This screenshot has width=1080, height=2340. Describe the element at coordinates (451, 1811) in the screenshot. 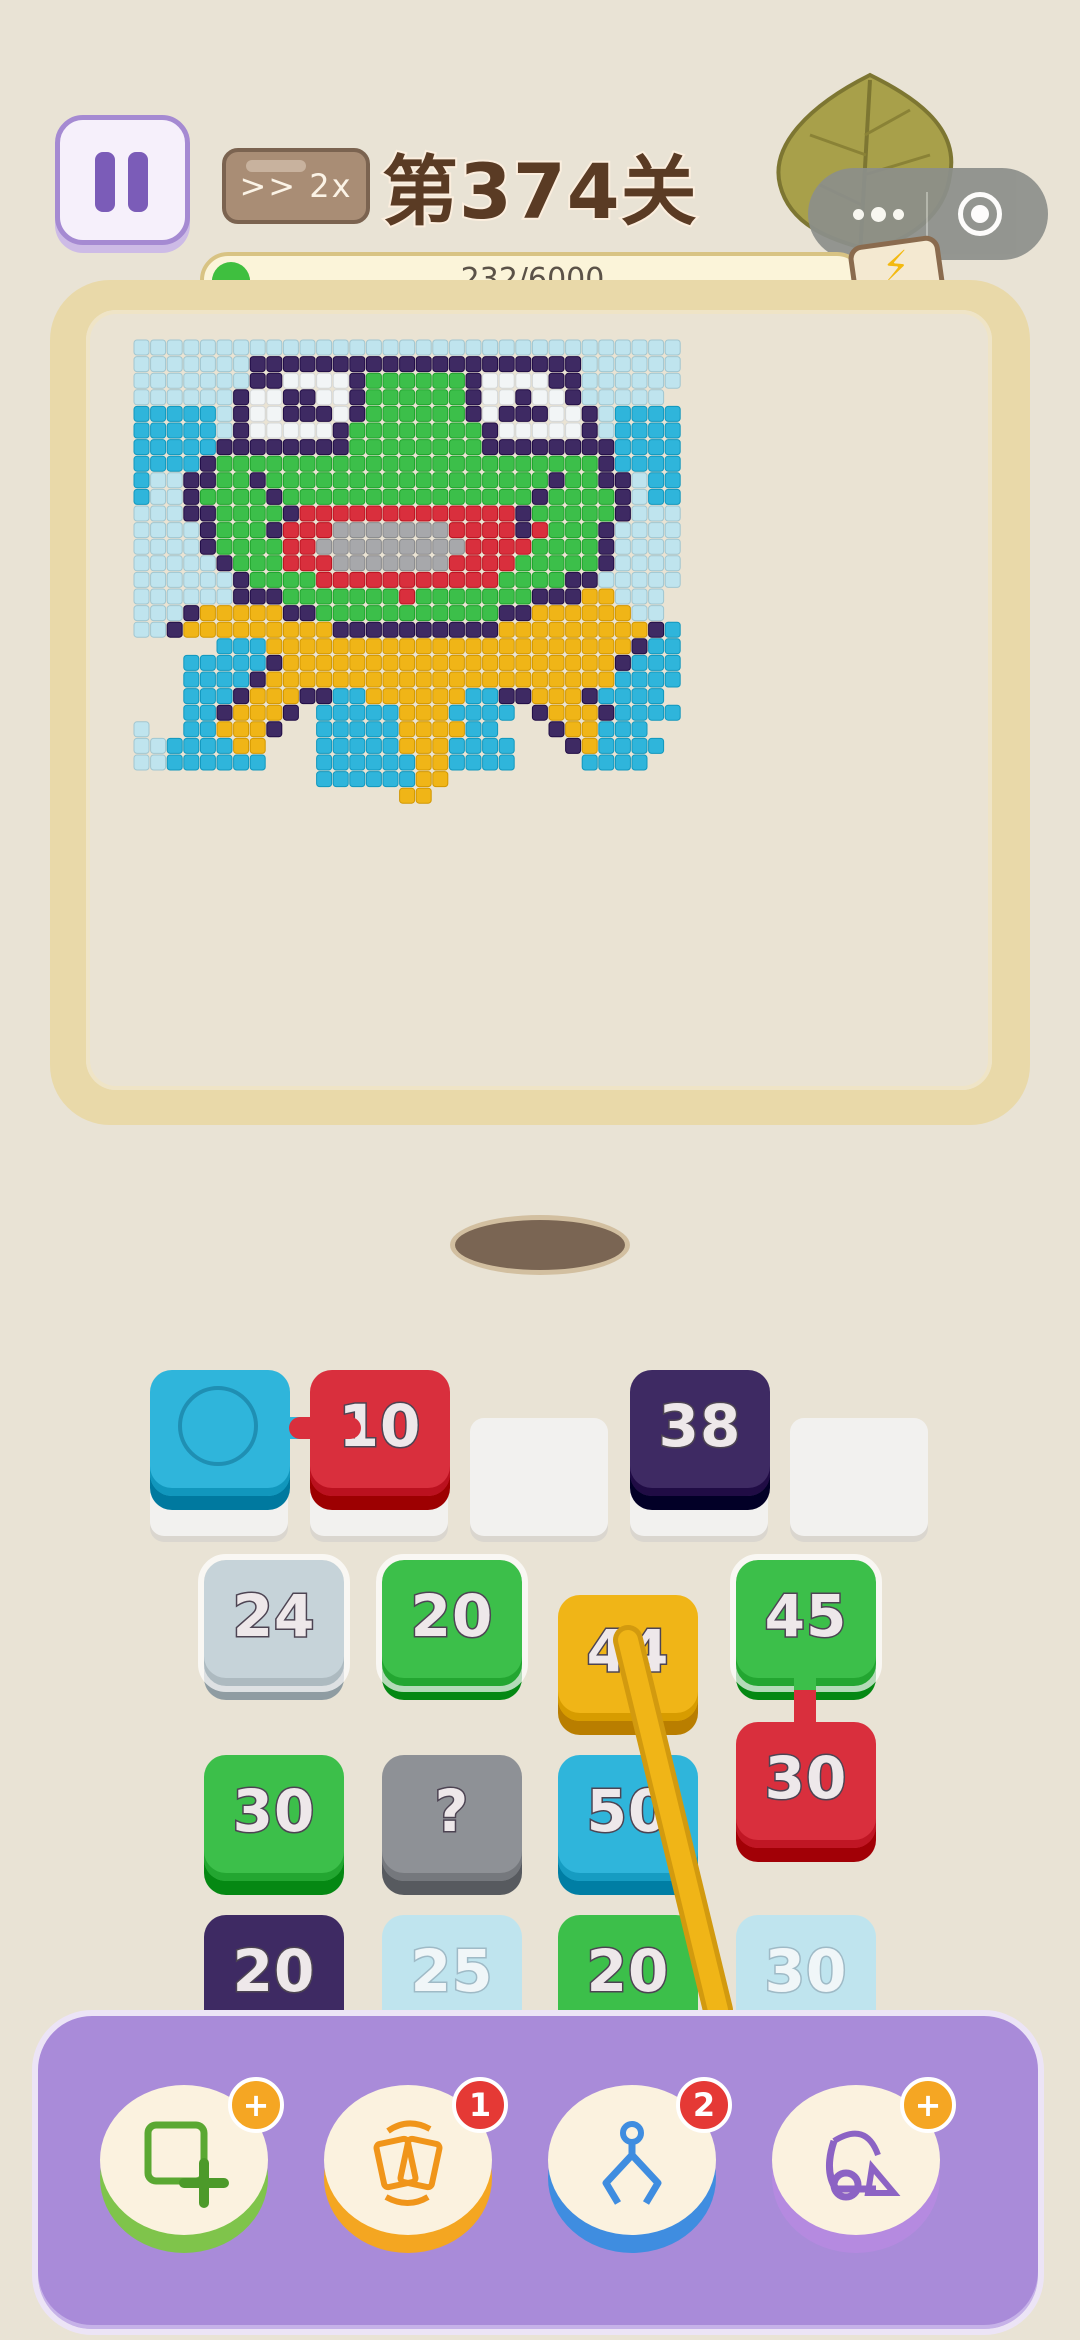

I see `tile-number: ?` at that location.